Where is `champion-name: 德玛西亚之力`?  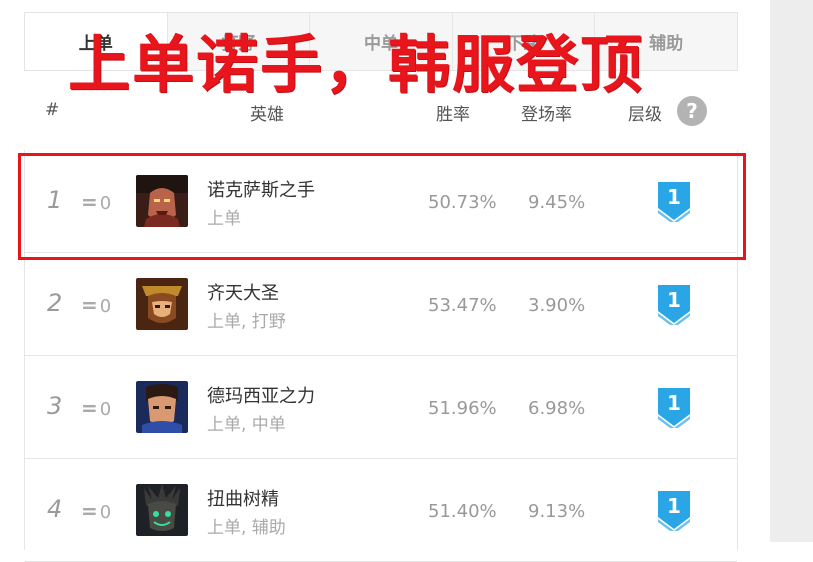
champion-name: 德玛西亚之力 is located at coordinates (261, 395).